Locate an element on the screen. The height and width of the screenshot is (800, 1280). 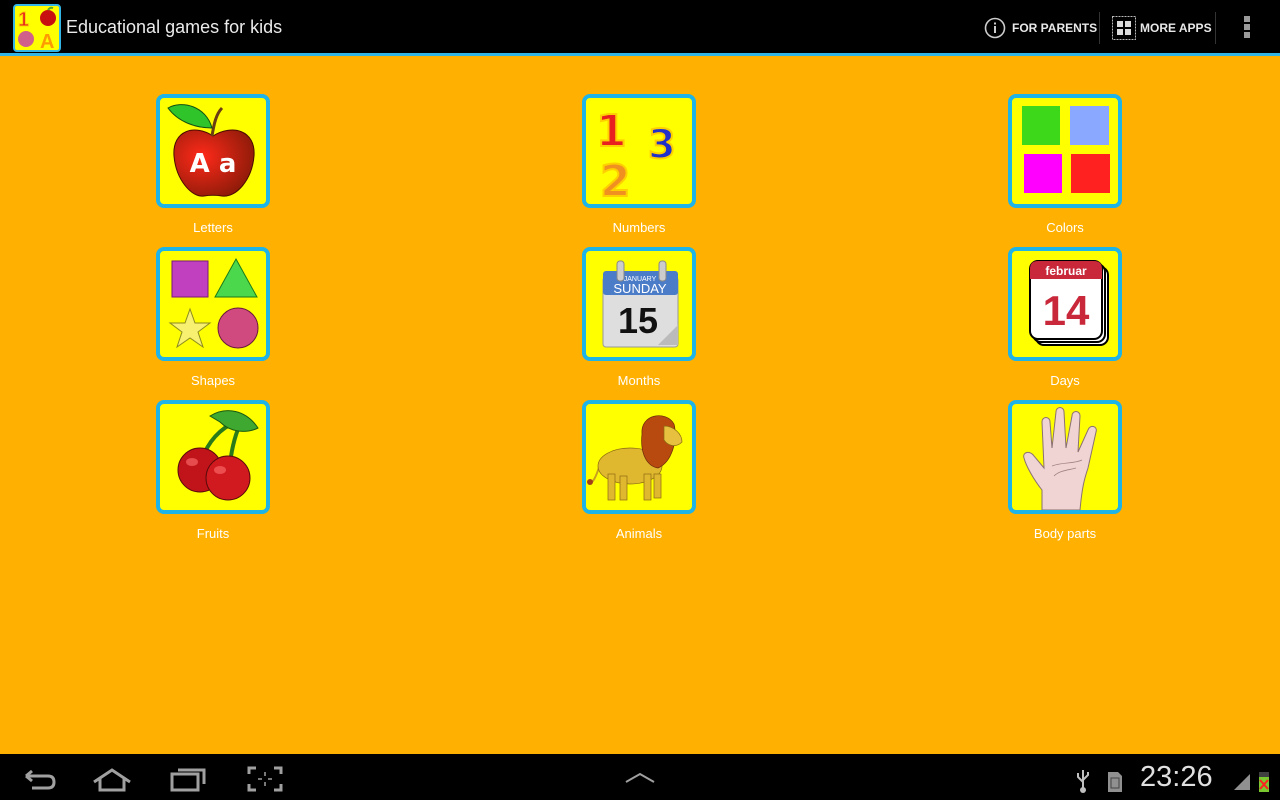
category-label: Body parts is located at coordinates (1065, 533).